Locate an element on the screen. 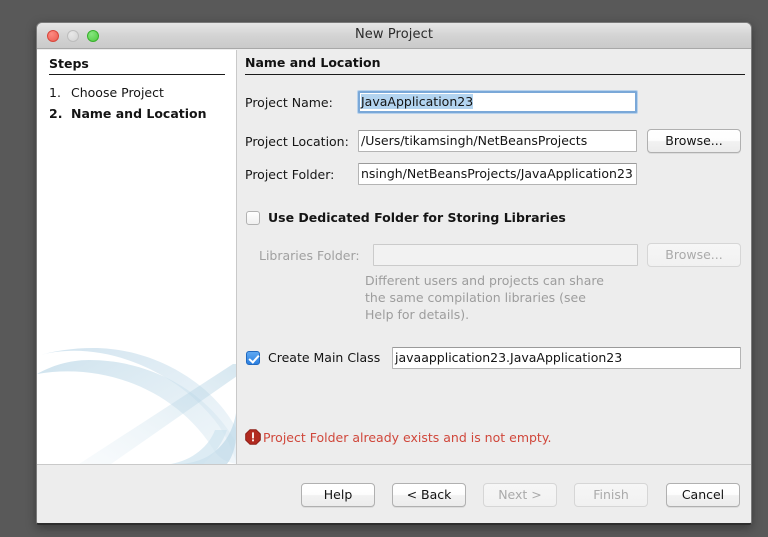 The image size is (768, 537). steps-header-divider is located at coordinates (137, 74).